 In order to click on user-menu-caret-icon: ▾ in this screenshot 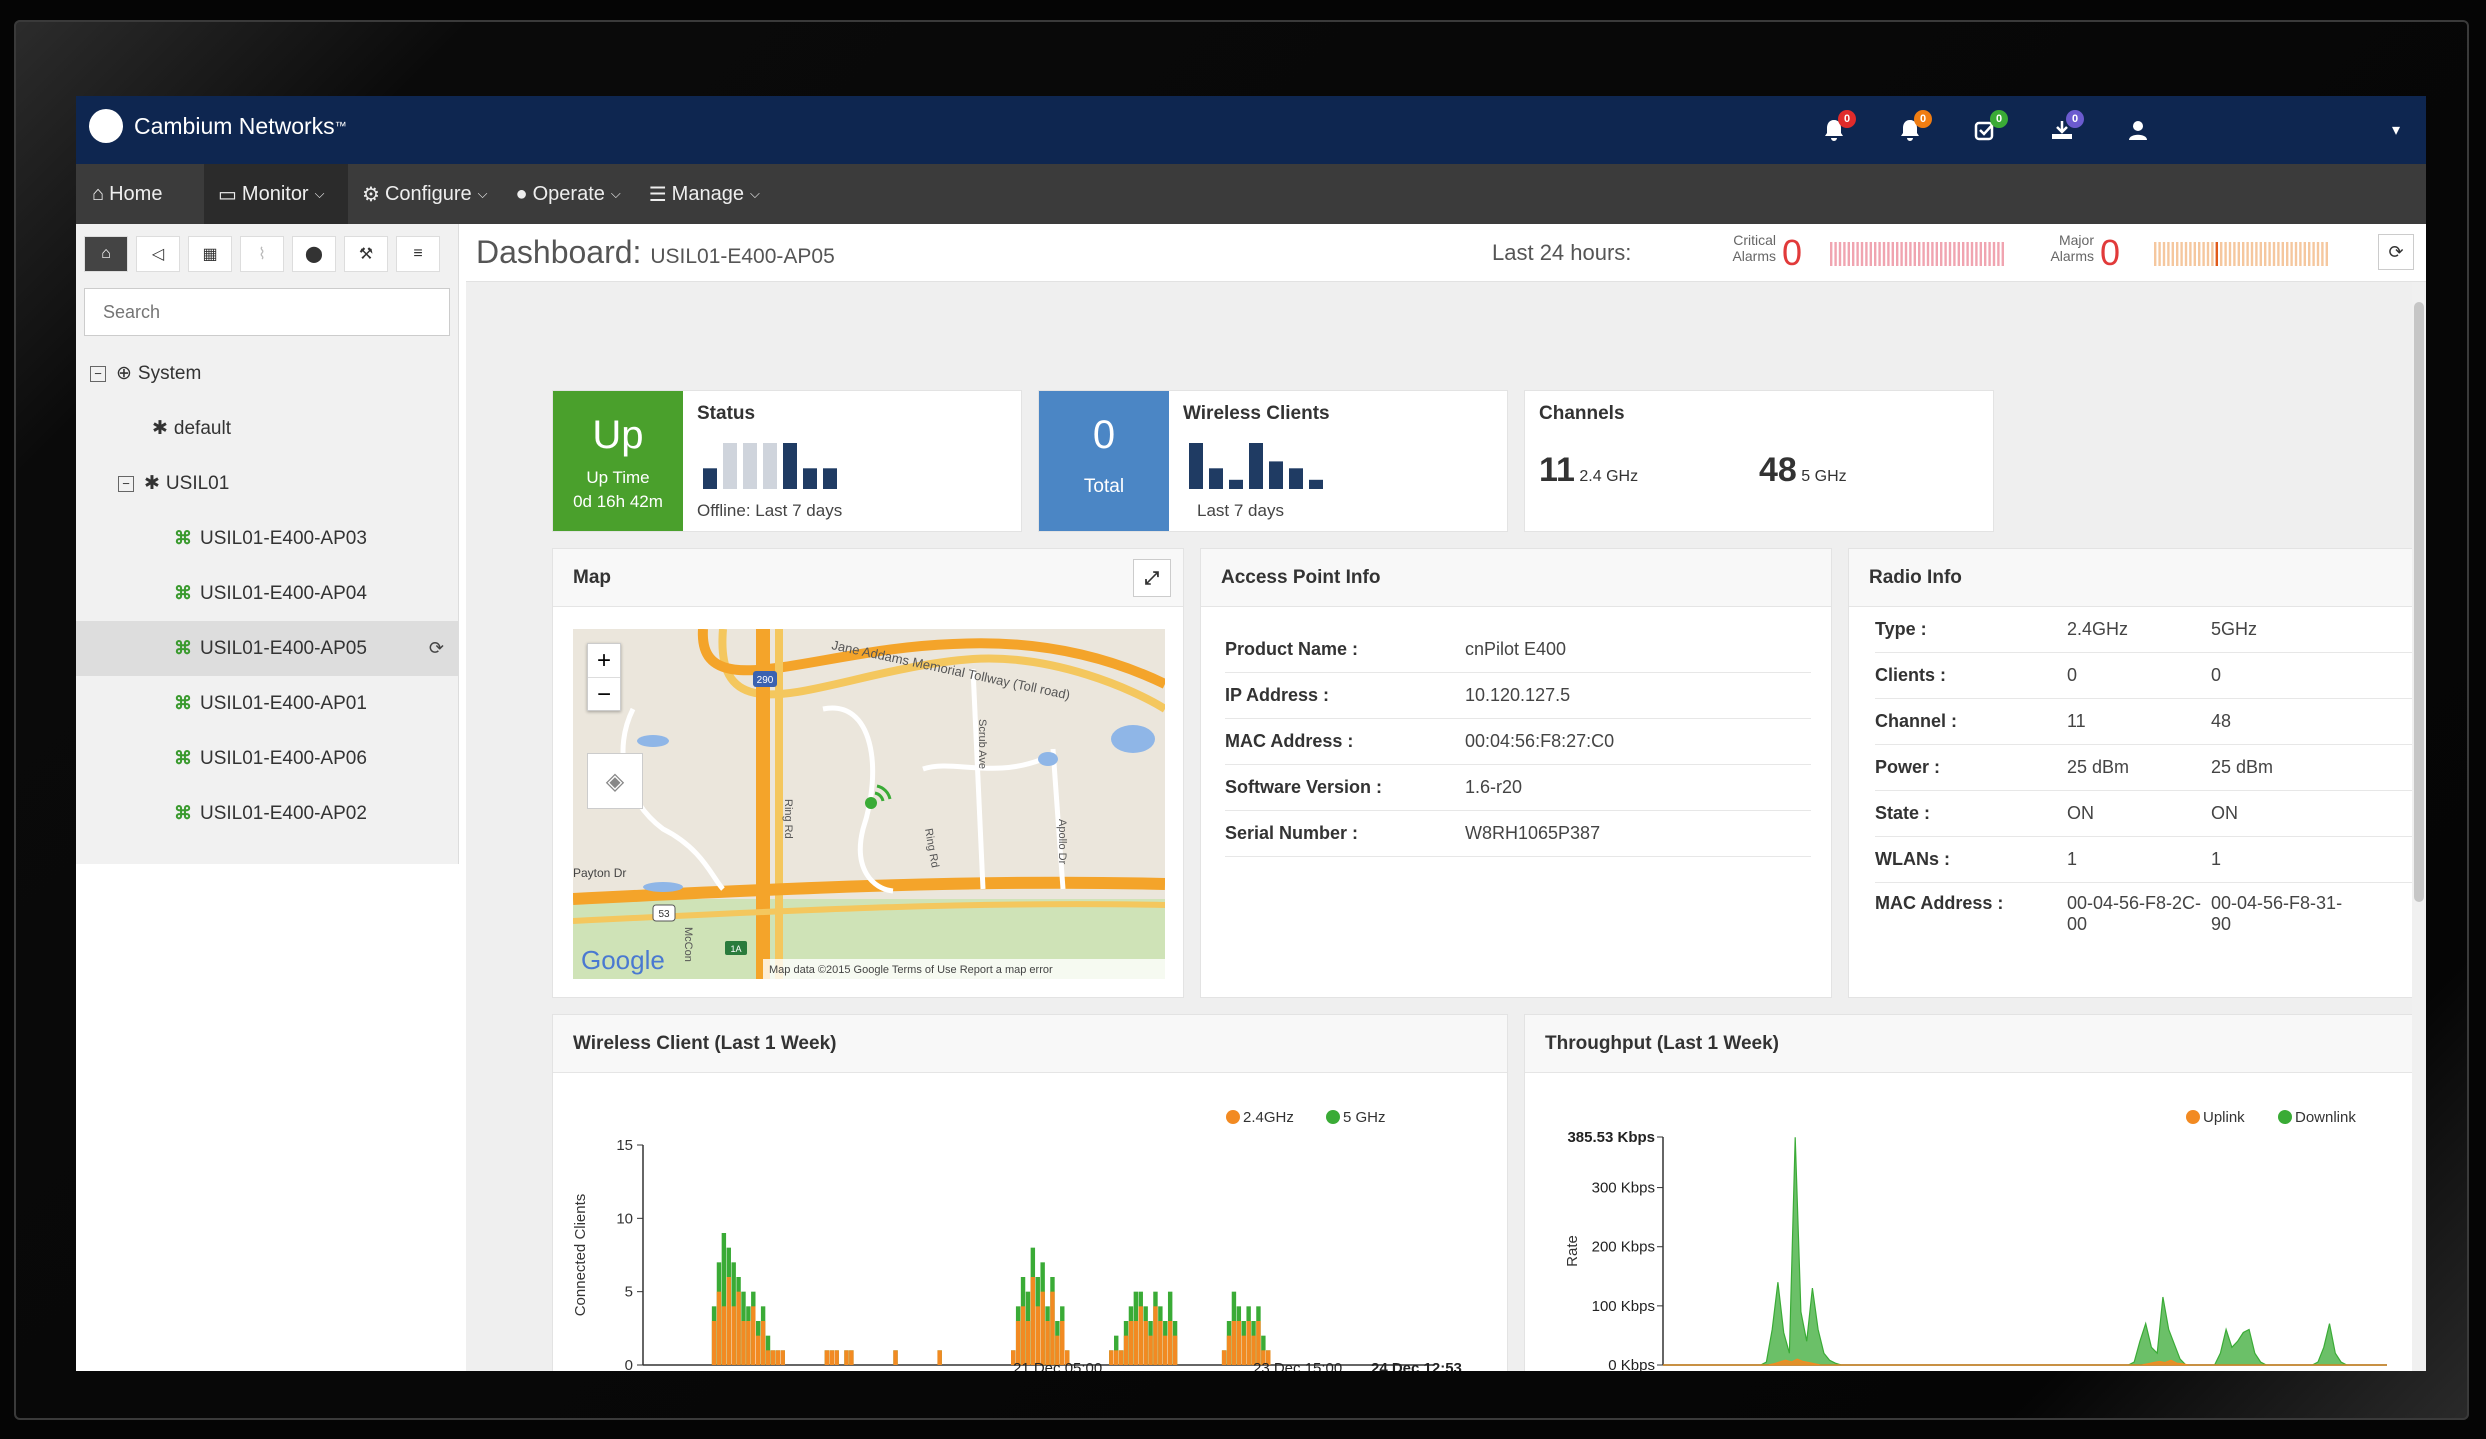, I will do `click(2396, 130)`.